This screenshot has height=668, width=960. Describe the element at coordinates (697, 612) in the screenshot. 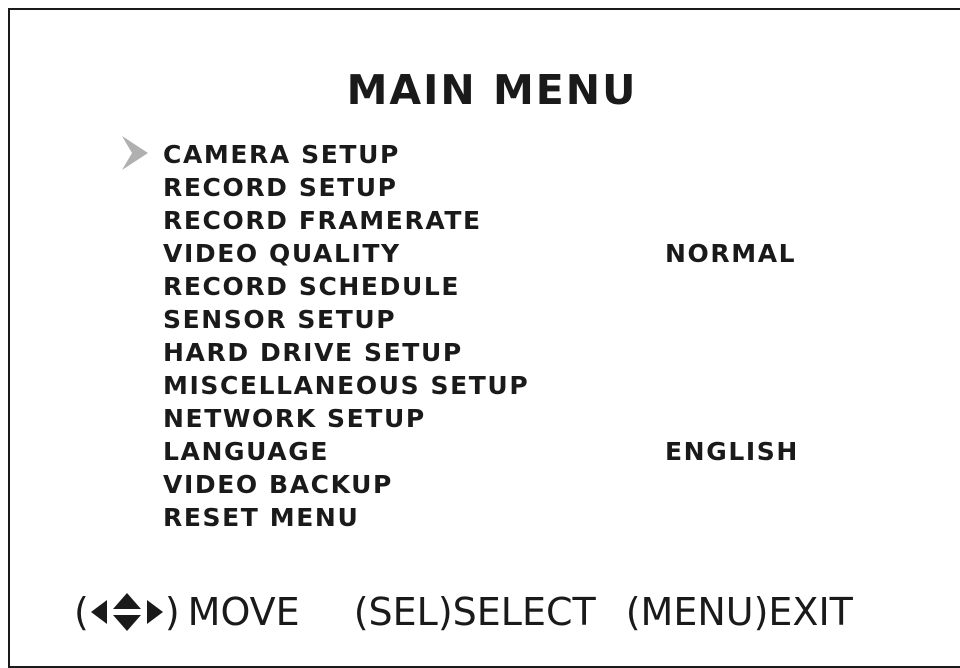

I see `hint-exit-key: (MENU)` at that location.